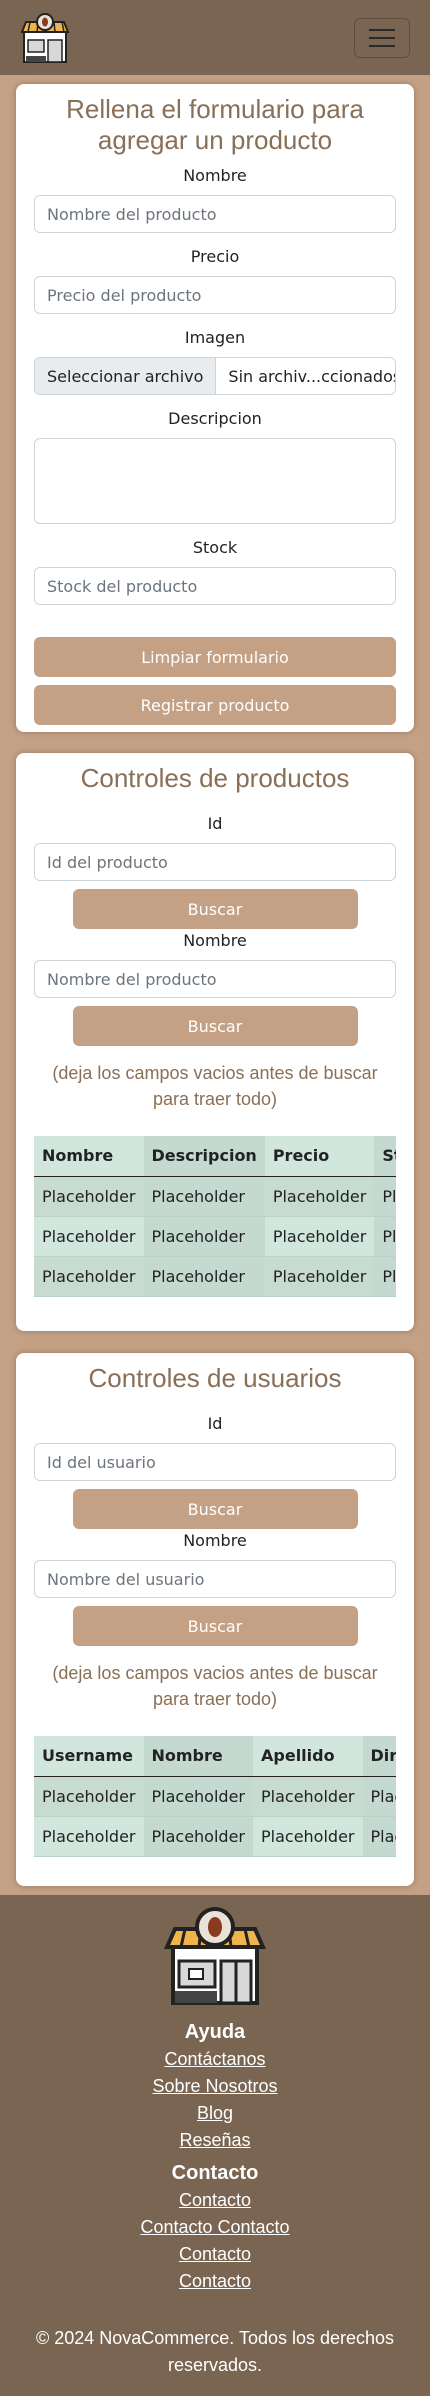 Image resolution: width=430 pixels, height=2396 pixels. Describe the element at coordinates (385, 1156) in the screenshot. I see `table-header: Stock` at that location.